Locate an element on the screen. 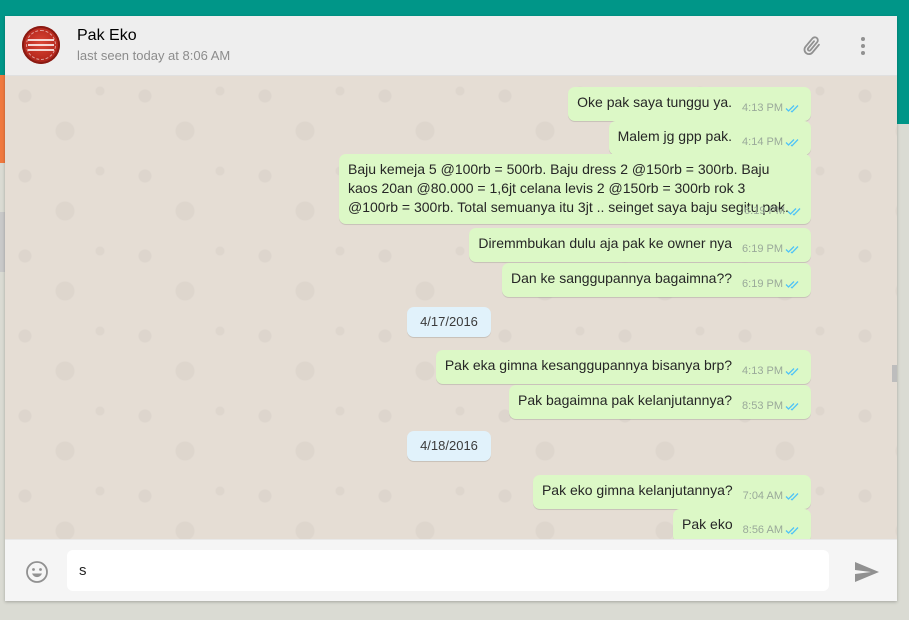 The image size is (909, 620). scrollbar-thumb is located at coordinates (894, 373).